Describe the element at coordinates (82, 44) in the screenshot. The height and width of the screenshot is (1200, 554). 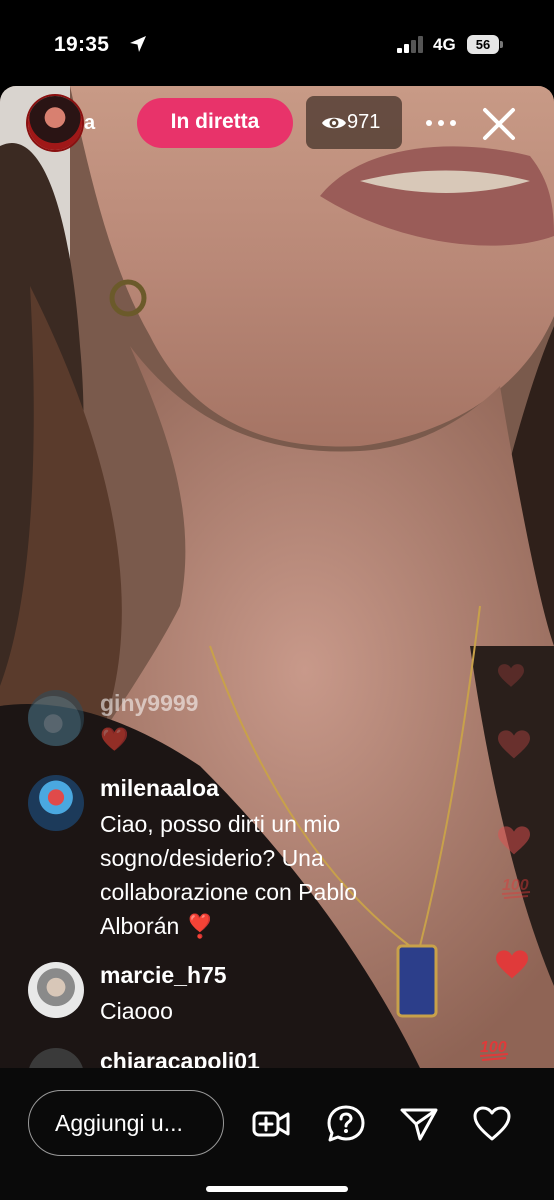
I see `status-time: 19:35` at that location.